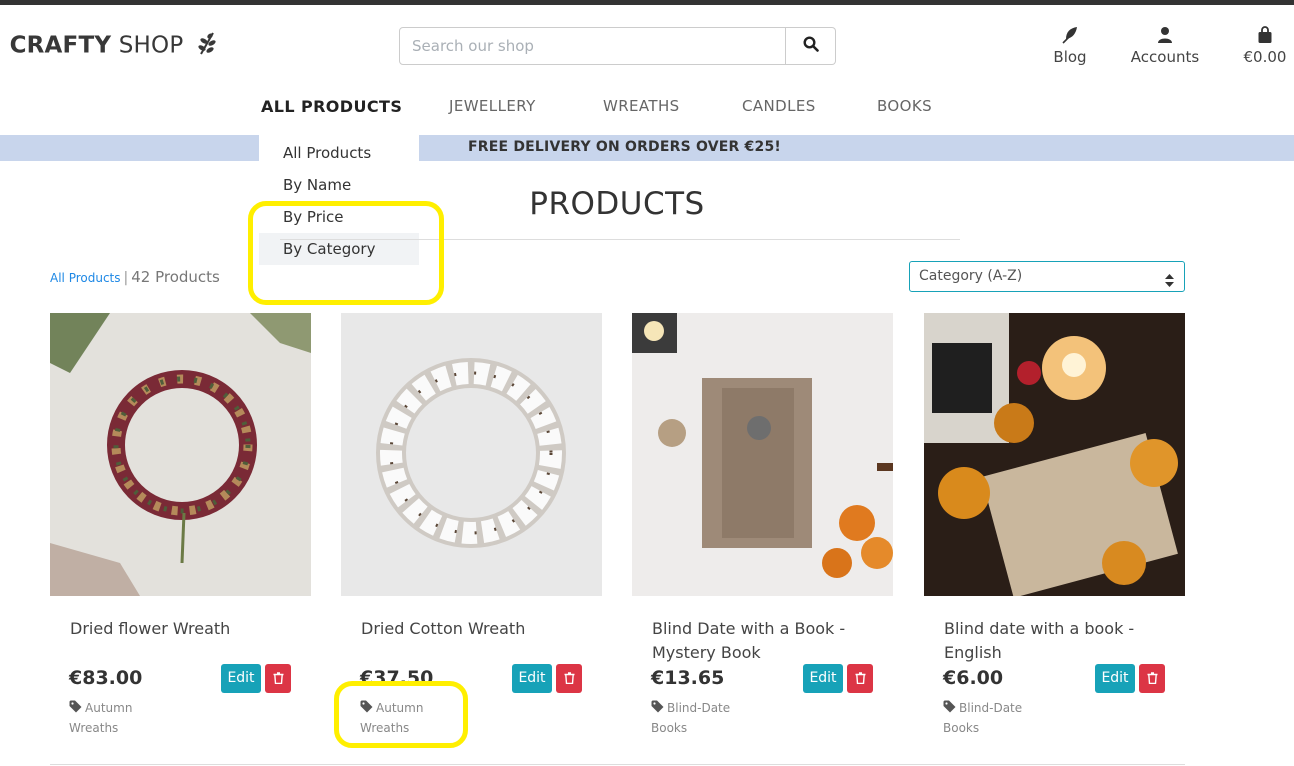 The height and width of the screenshot is (766, 1294). What do you see at coordinates (56, 45) in the screenshot?
I see `brand-name-bold: HE CRAFTY` at bounding box center [56, 45].